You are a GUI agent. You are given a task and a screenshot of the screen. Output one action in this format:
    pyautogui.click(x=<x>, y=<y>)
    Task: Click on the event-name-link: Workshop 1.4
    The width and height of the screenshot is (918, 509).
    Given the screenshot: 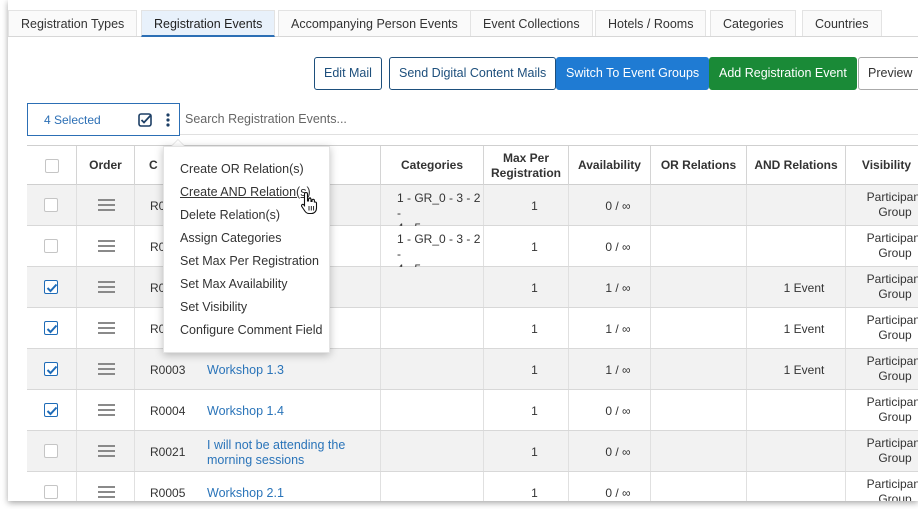 What is the action you would take?
    pyautogui.click(x=245, y=411)
    